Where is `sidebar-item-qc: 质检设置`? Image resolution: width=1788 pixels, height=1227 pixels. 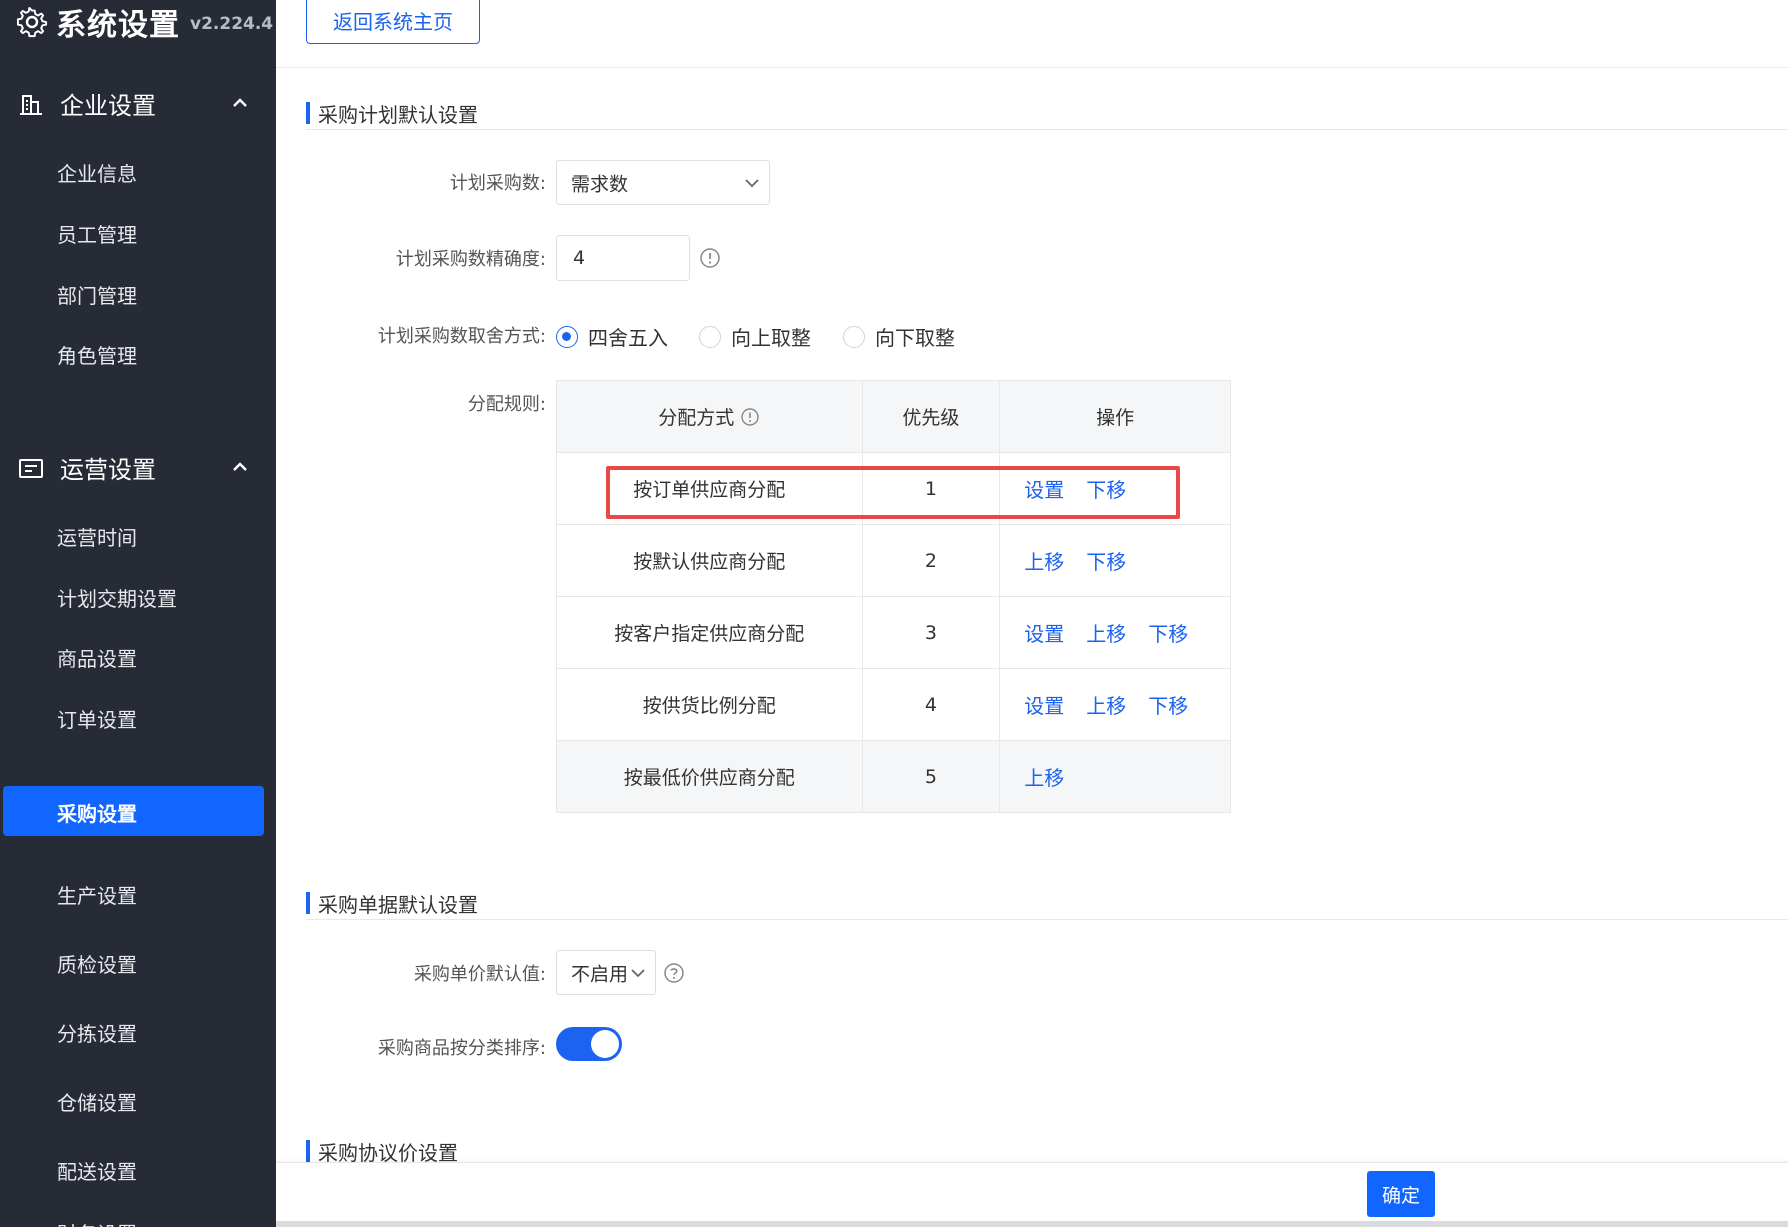
sidebar-item-qc: 质检设置 is located at coordinates (138, 963).